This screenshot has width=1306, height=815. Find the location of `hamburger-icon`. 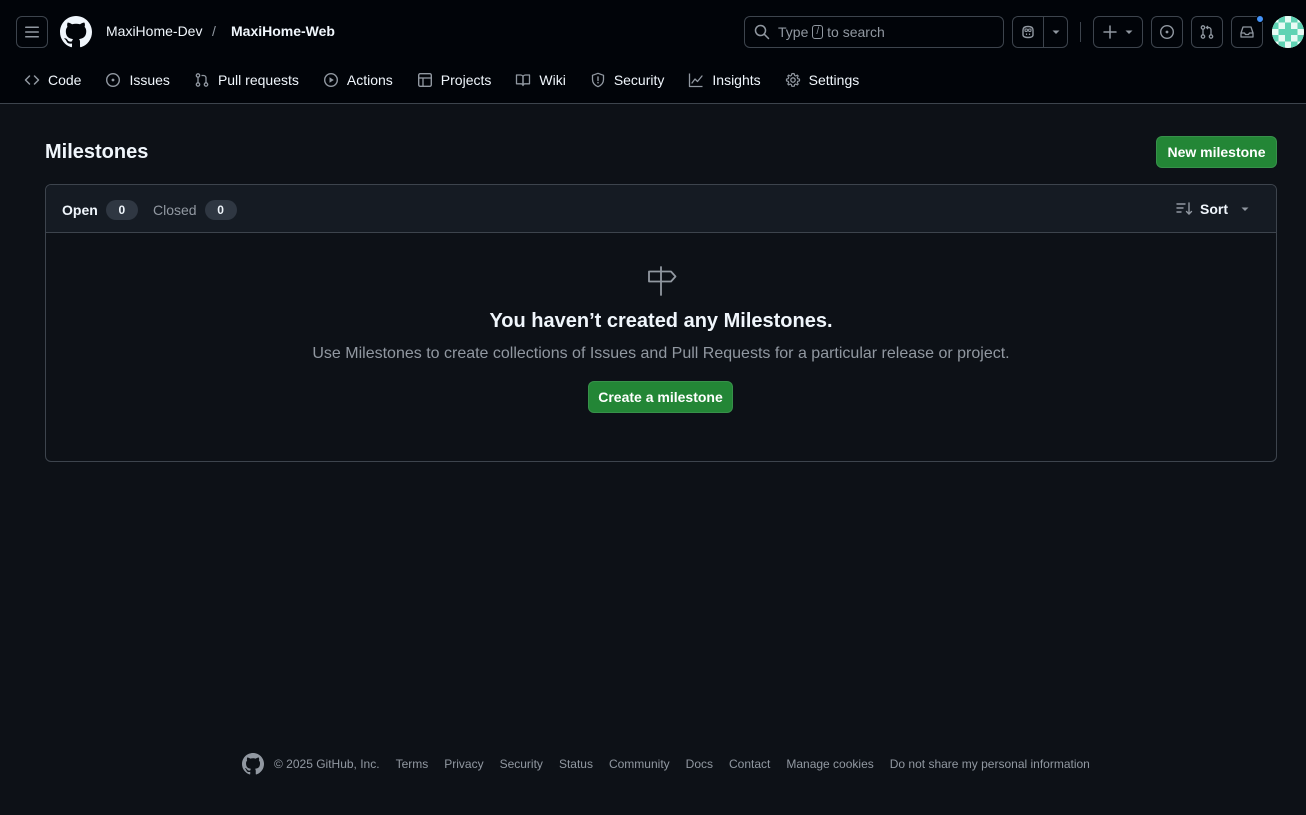

hamburger-icon is located at coordinates (32, 32).